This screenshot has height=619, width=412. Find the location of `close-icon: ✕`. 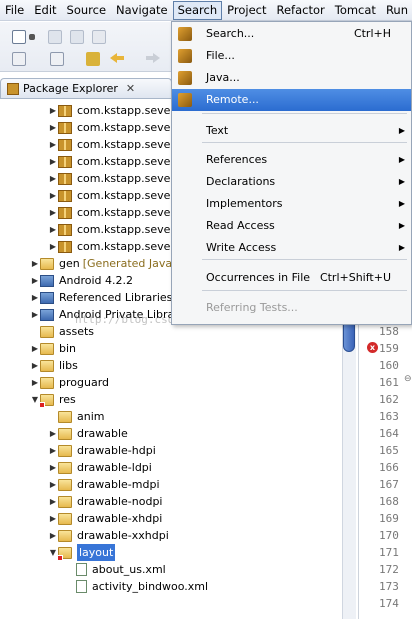

close-icon: ✕ is located at coordinates (130, 88).